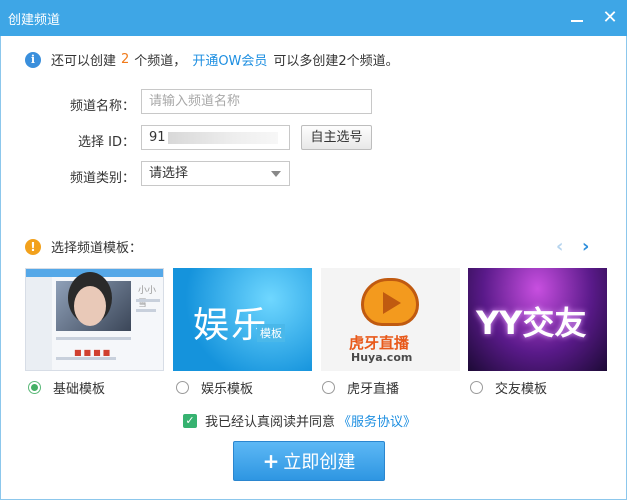 The image size is (627, 500). I want to click on quota-text-2: 个频道，, so click(160, 61).